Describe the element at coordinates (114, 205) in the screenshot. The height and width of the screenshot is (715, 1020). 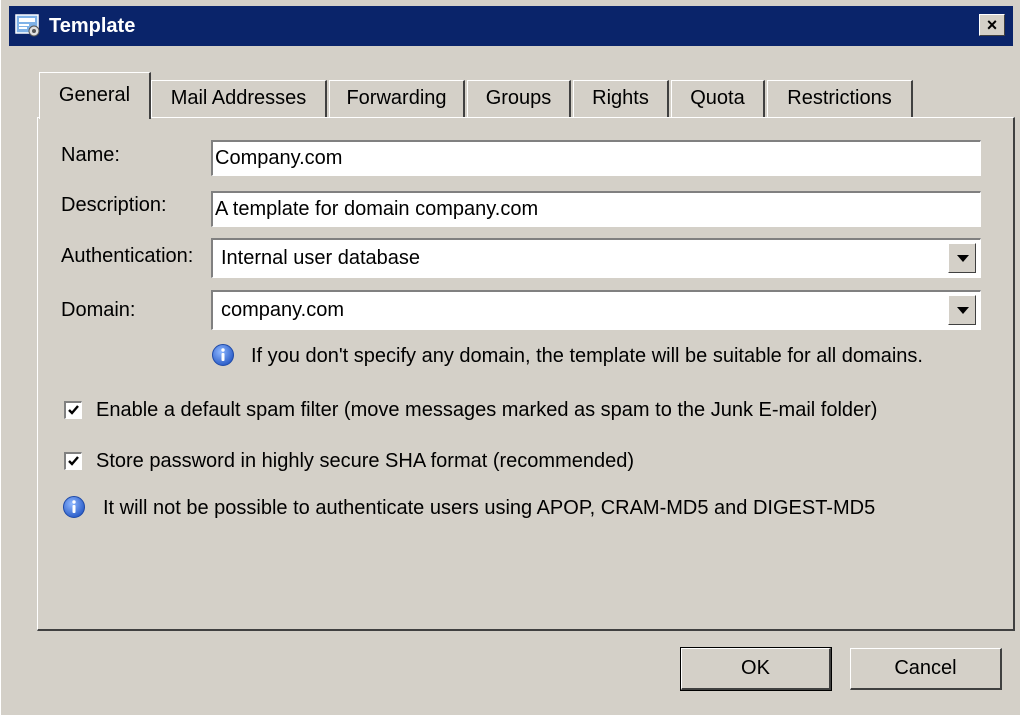
I see `description-label: Description:` at that location.